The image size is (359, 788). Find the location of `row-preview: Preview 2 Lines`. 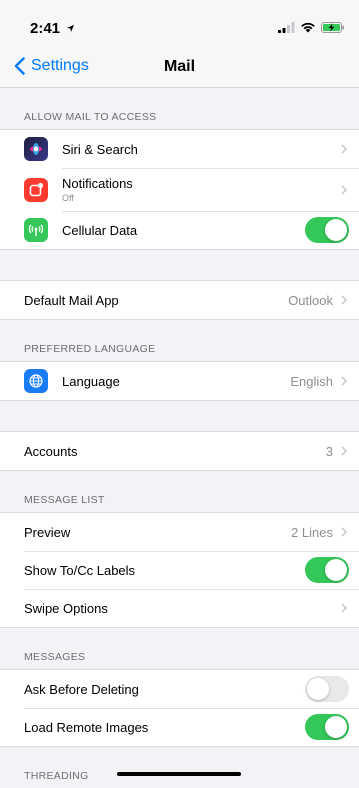

row-preview: Preview 2 Lines is located at coordinates (179, 532).